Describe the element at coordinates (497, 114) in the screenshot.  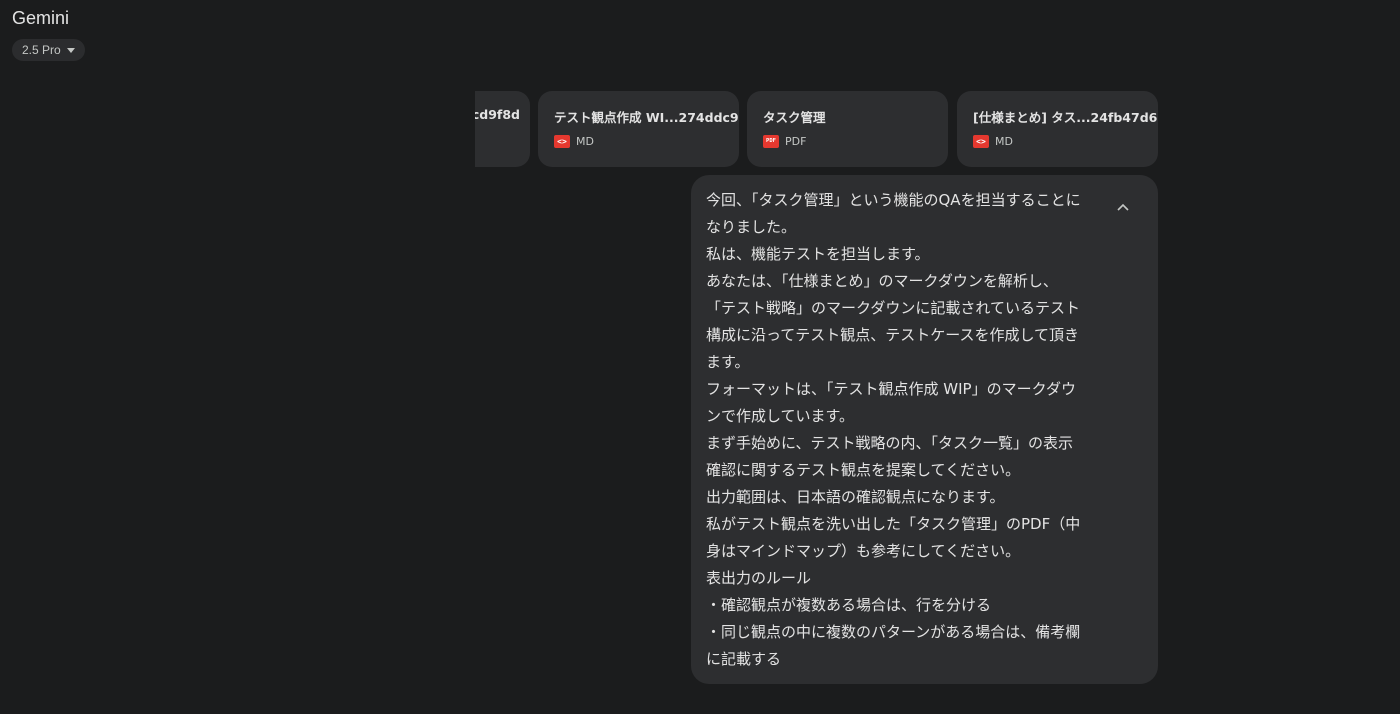
I see `file-name: …04bbcd9f8d` at that location.